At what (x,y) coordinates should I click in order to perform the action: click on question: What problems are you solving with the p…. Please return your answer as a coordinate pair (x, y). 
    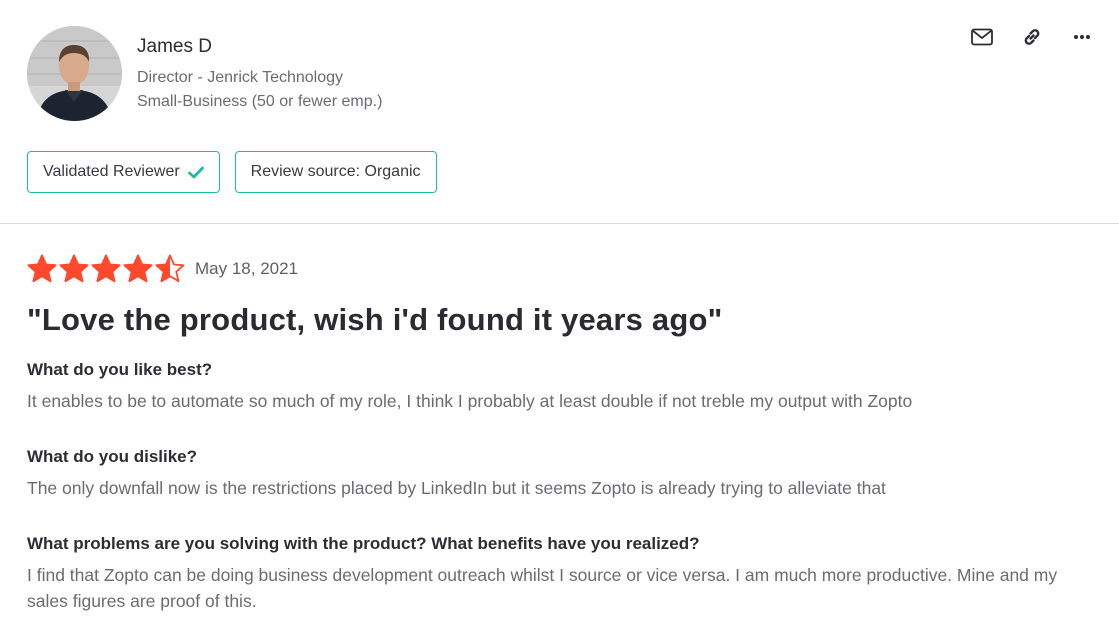
    Looking at the image, I should click on (363, 543).